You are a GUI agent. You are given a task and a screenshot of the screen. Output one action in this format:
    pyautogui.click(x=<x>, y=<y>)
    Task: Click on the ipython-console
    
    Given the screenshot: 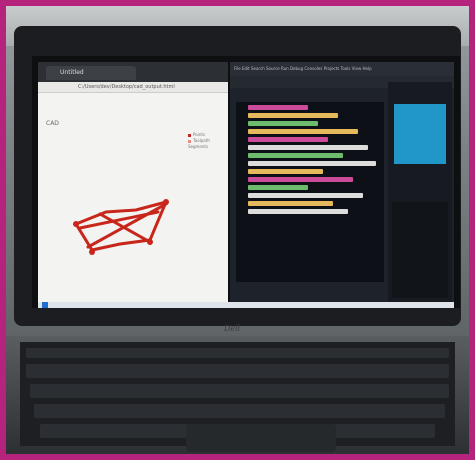 What is the action you would take?
    pyautogui.click(x=420, y=250)
    